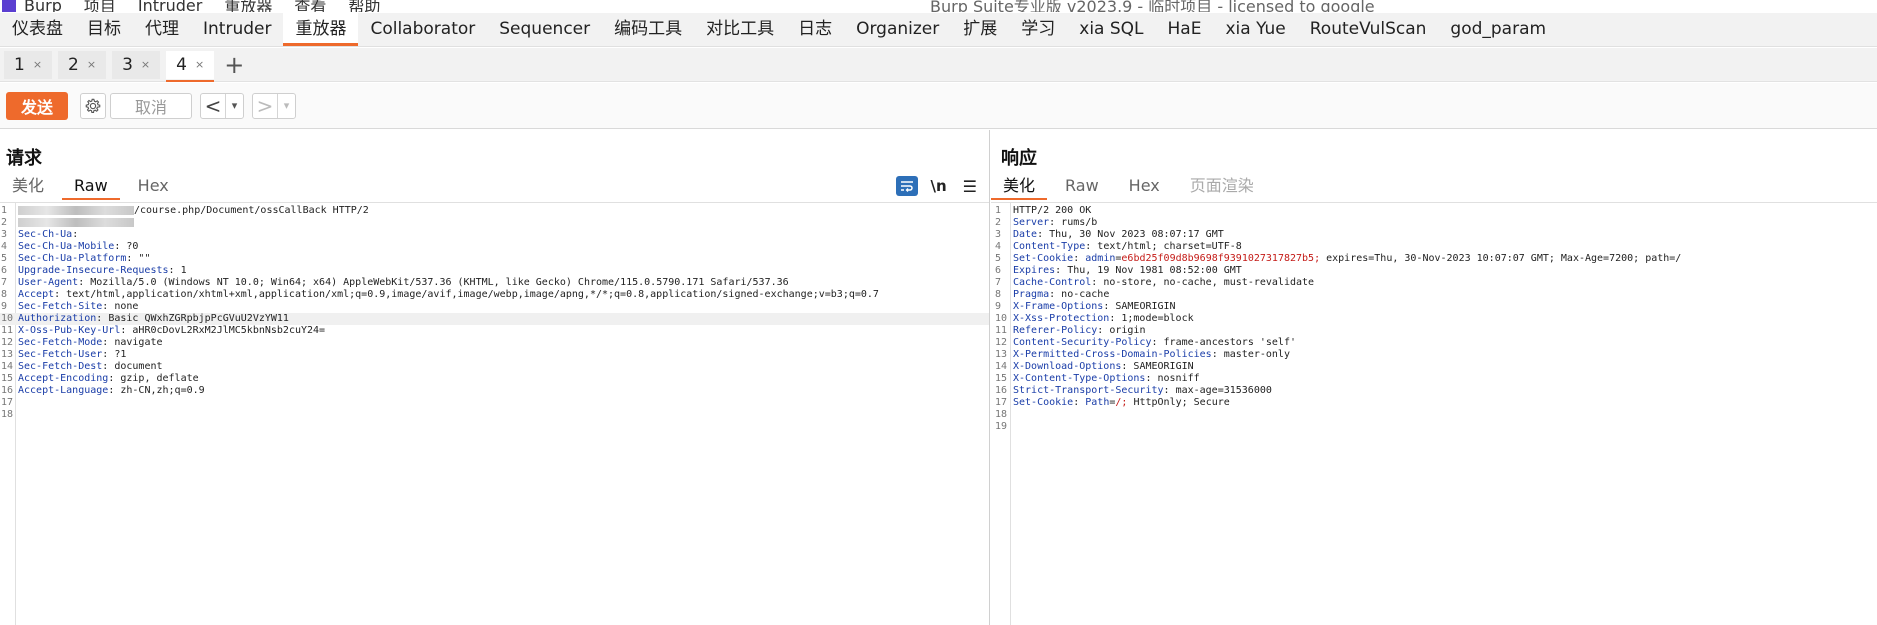 This screenshot has height=625, width=1877. What do you see at coordinates (78, 307) in the screenshot?
I see `line-content: Sec-Fetch-Site: none` at bounding box center [78, 307].